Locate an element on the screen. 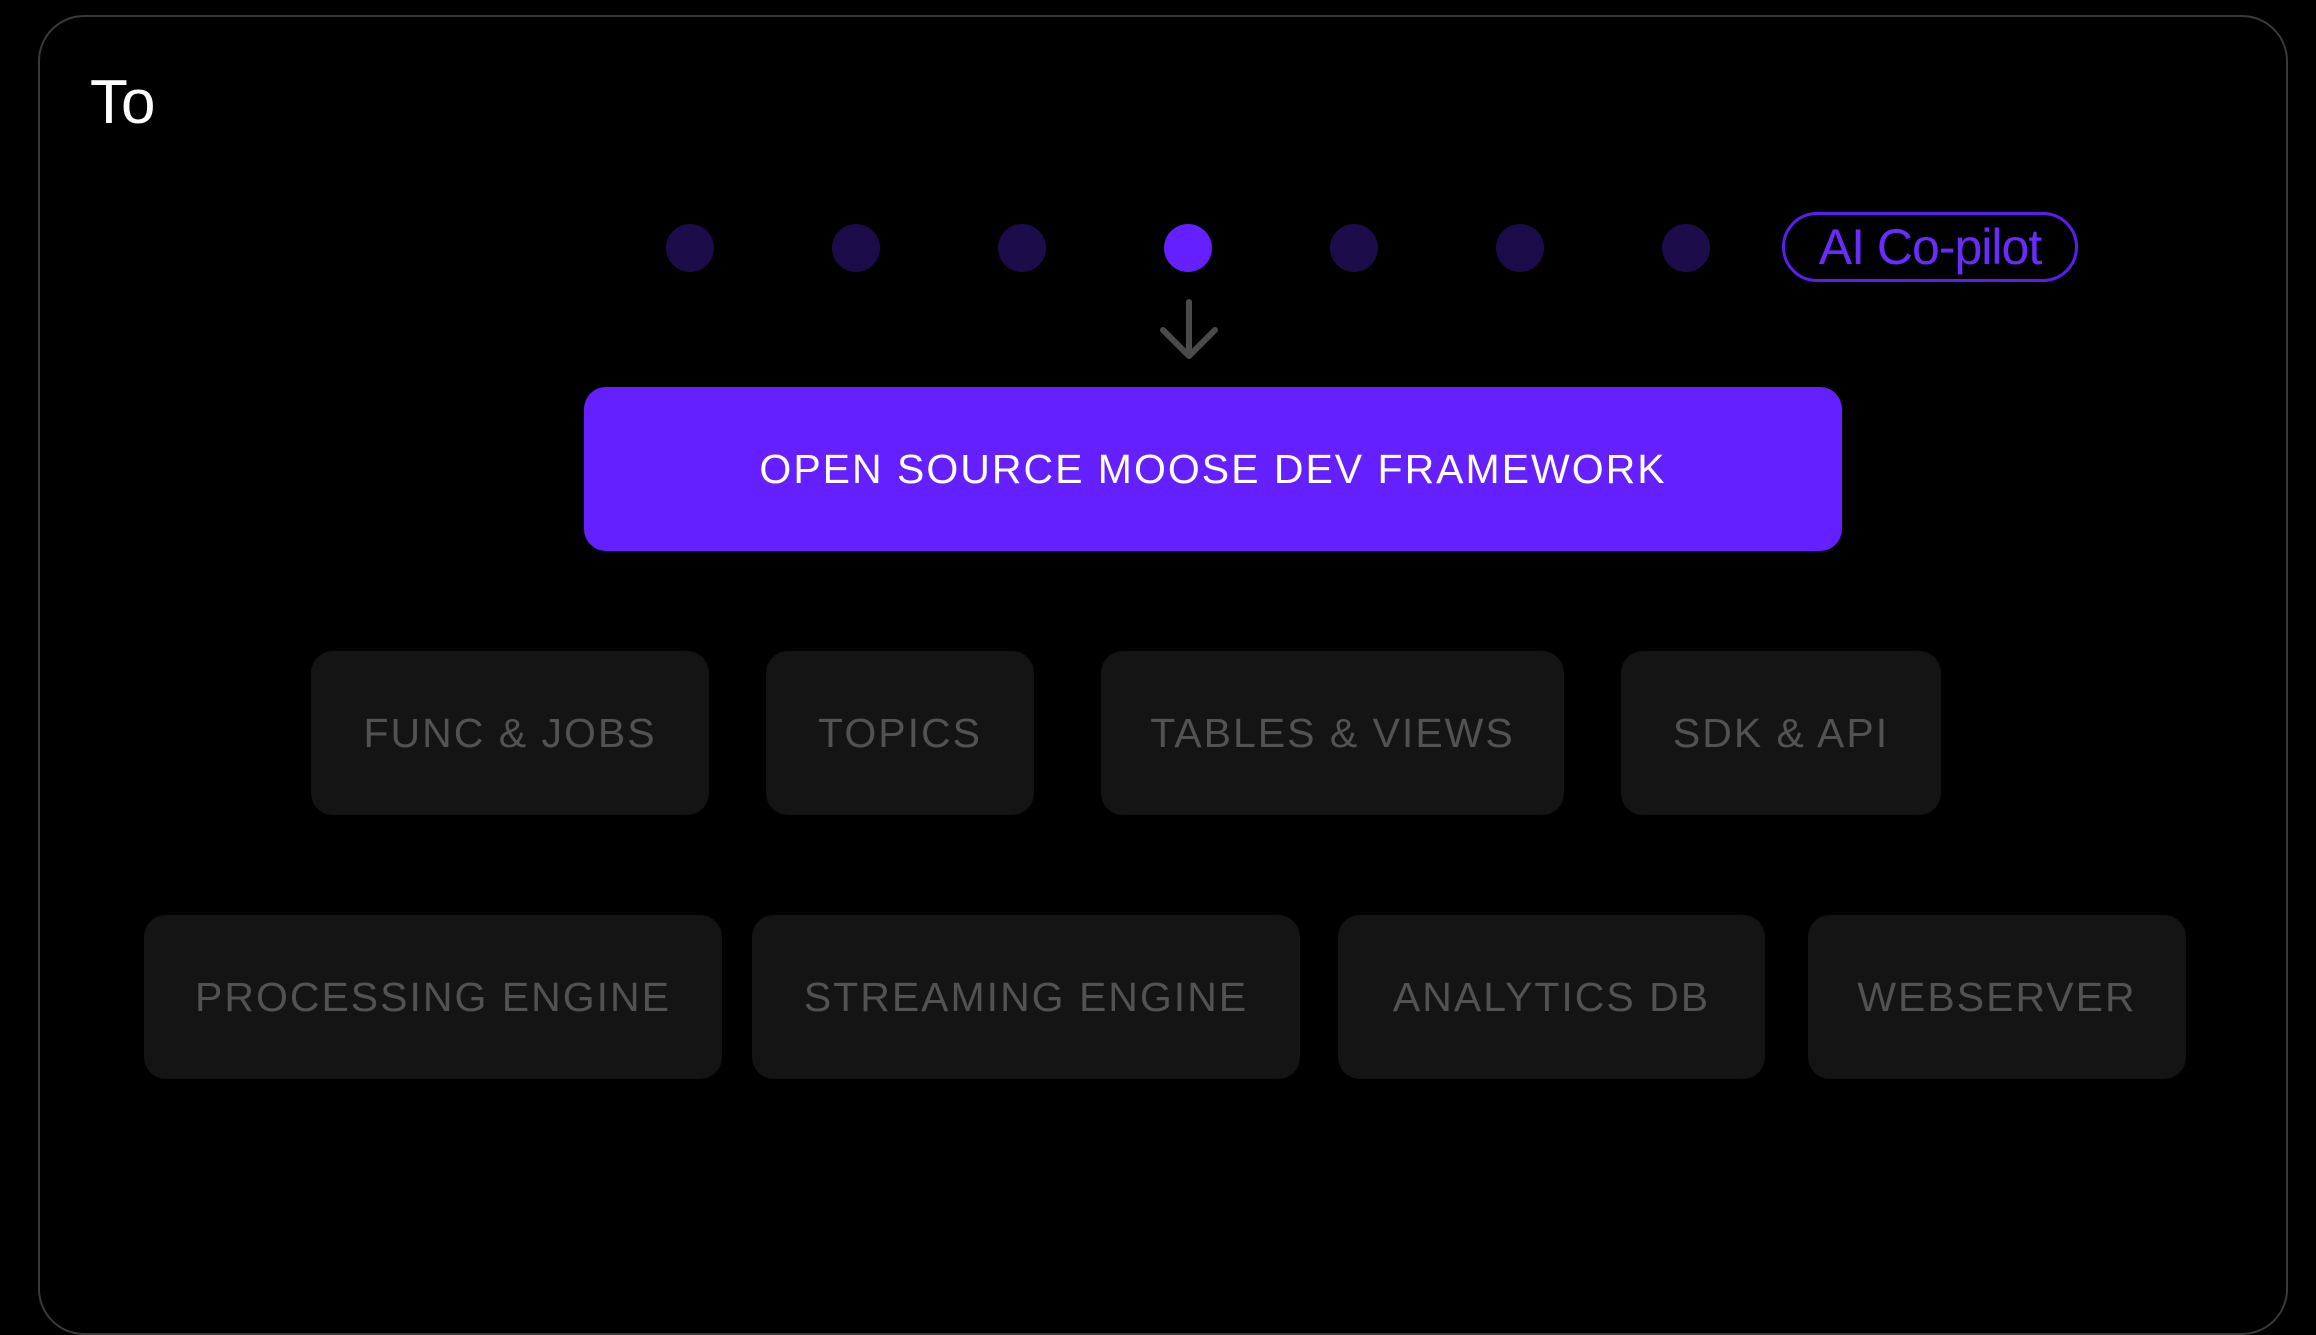  component-label: STREAMING ENGINE is located at coordinates (1026, 996).